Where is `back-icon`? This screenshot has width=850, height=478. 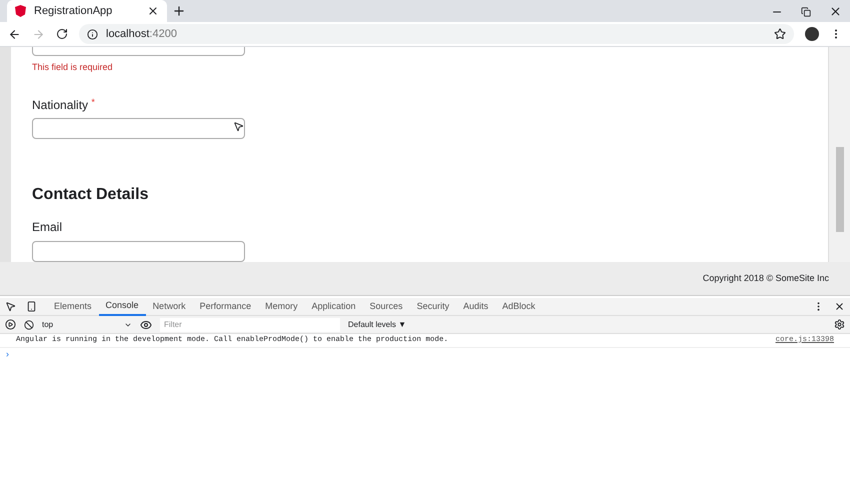 back-icon is located at coordinates (14, 34).